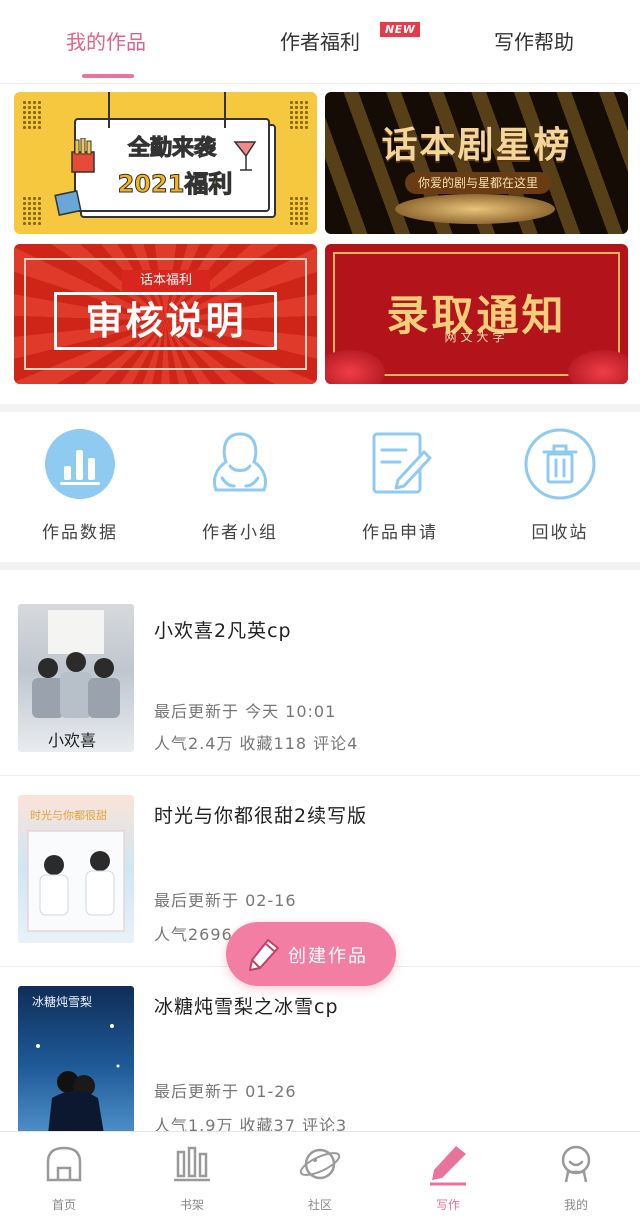 This screenshot has height=1221, width=640. I want to click on nav-write: 写作, so click(448, 1177).